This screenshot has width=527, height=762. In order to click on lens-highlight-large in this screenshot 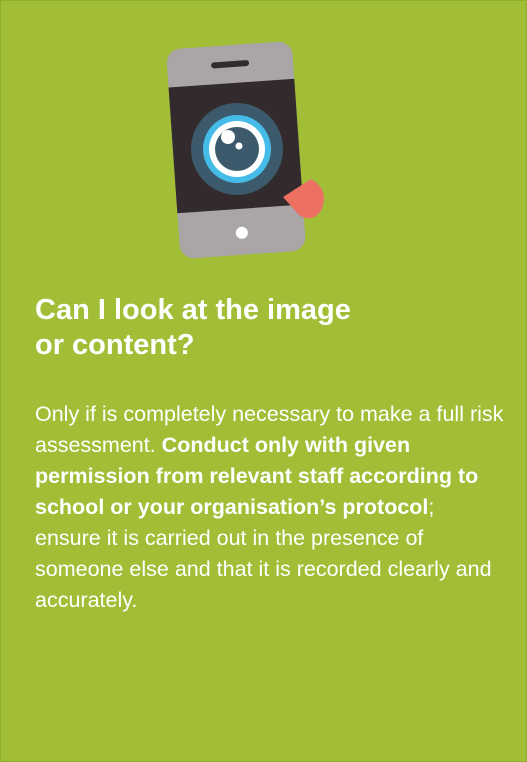, I will do `click(228, 137)`.